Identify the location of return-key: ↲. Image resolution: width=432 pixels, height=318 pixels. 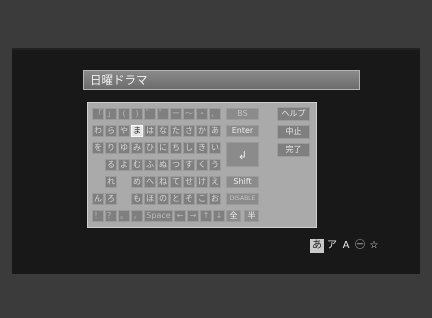
(242, 154).